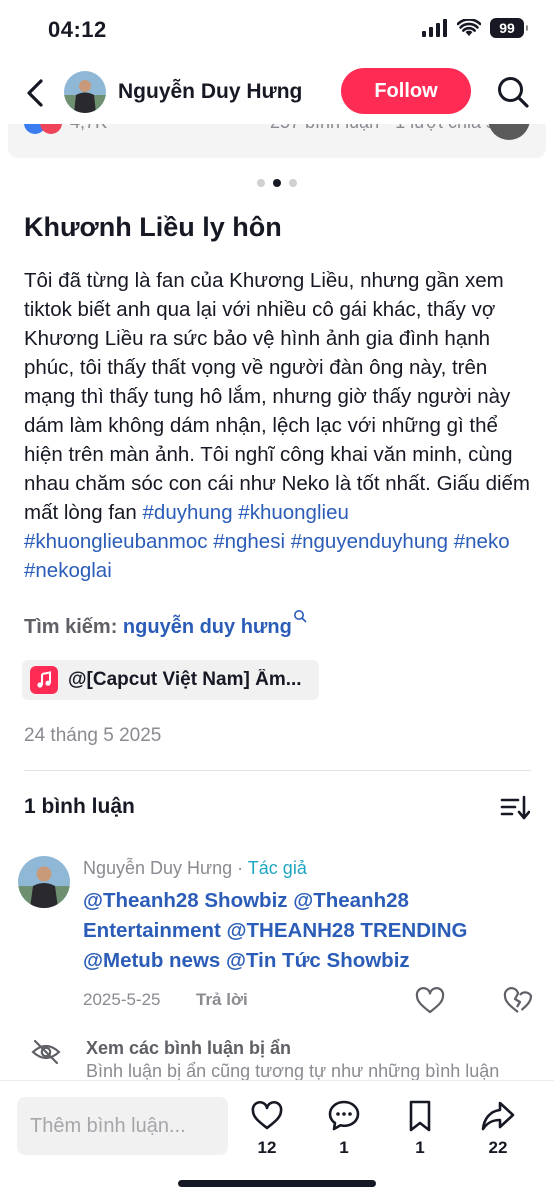  Describe the element at coordinates (420, 1116) in the screenshot. I see `bookmark-icon` at that location.